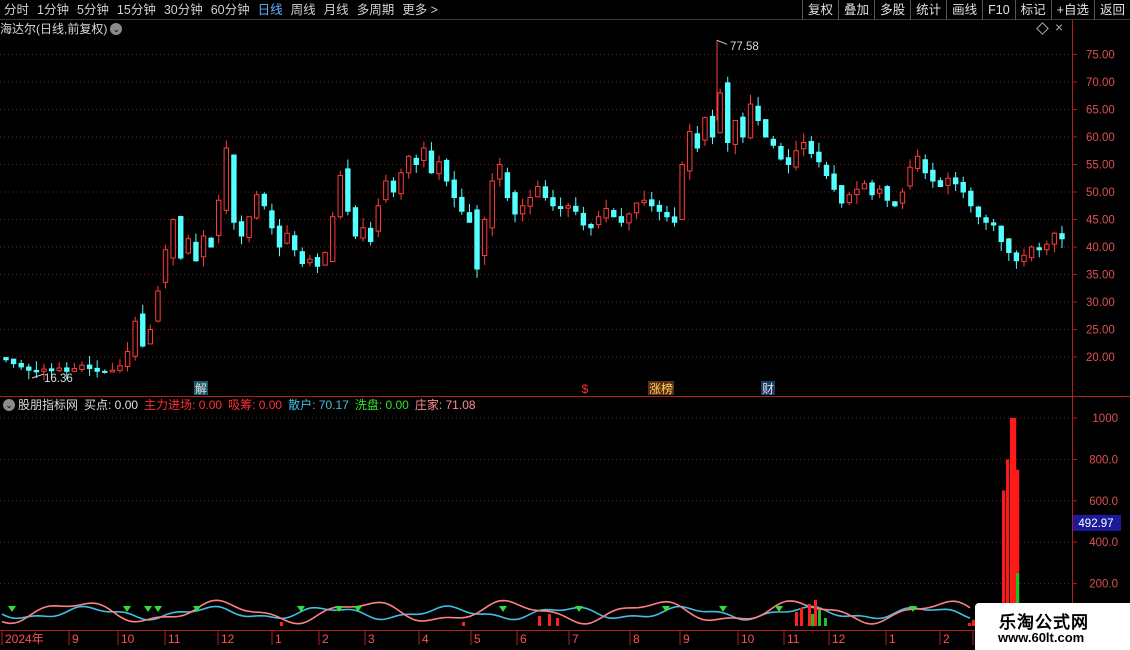  I want to click on watermark: 乐淘公式网 www.60lt.com, so click(1052, 626).